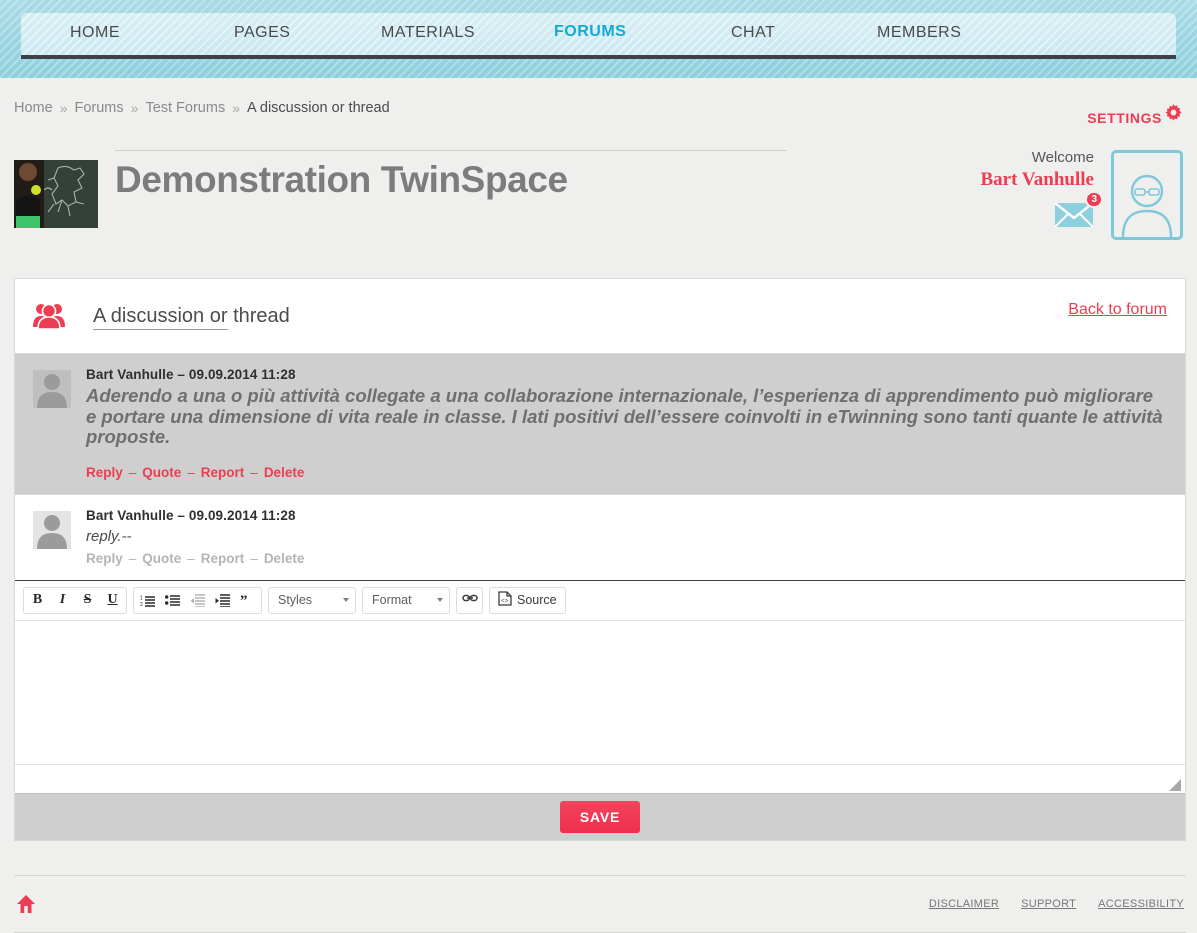 Image resolution: width=1197 pixels, height=933 pixels. Describe the element at coordinates (600, 778) in the screenshot. I see `editor-statusbar` at that location.